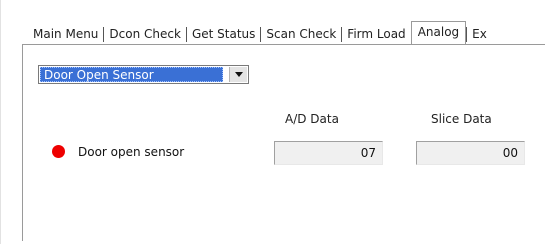 Image resolution: width=545 pixels, height=244 pixels. What do you see at coordinates (461, 119) in the screenshot?
I see `slice-data-header: Slice Data` at bounding box center [461, 119].